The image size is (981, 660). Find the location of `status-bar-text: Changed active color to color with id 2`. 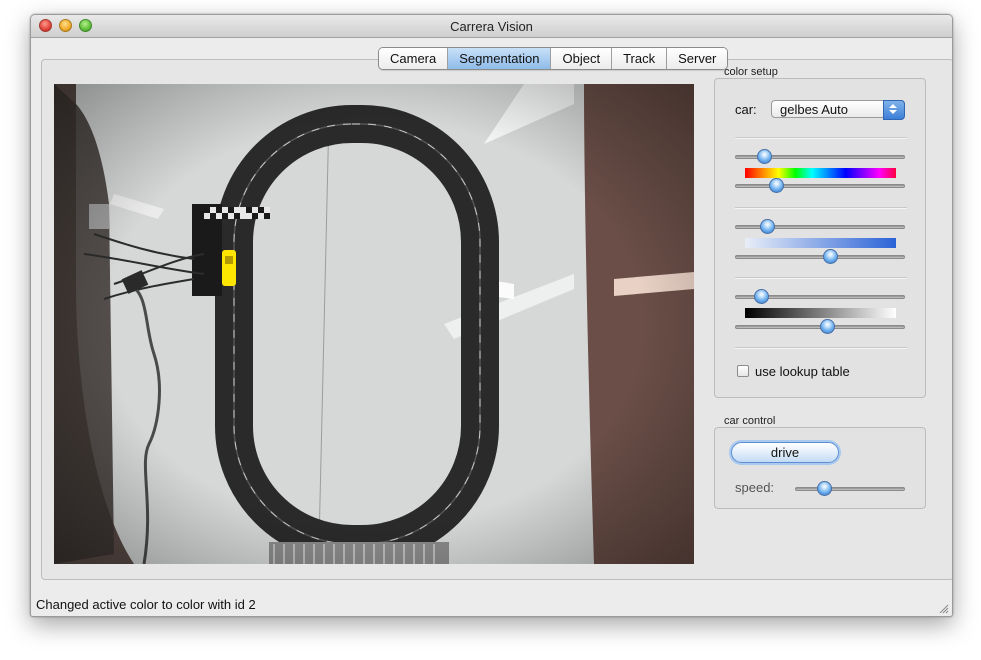

status-bar-text: Changed active color to color with id 2 is located at coordinates (146, 604).